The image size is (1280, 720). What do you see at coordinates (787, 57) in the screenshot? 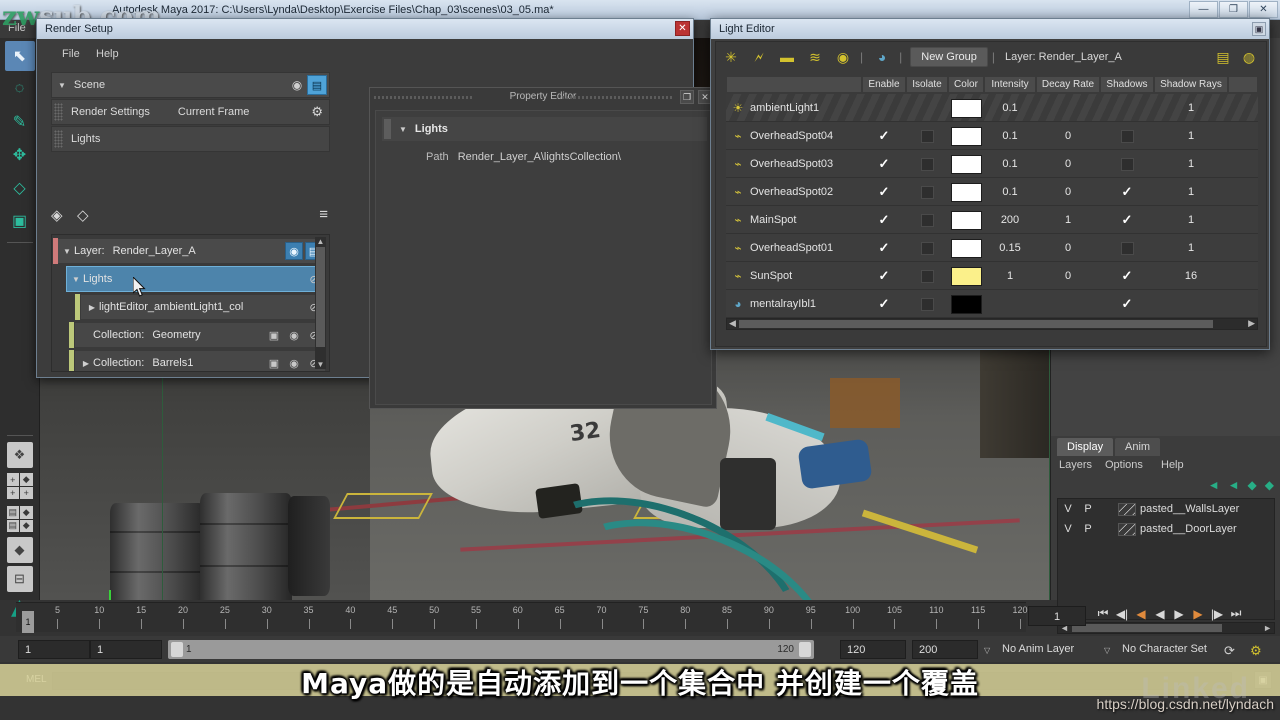
I see `create-area-light-icon: ▬` at bounding box center [787, 57].